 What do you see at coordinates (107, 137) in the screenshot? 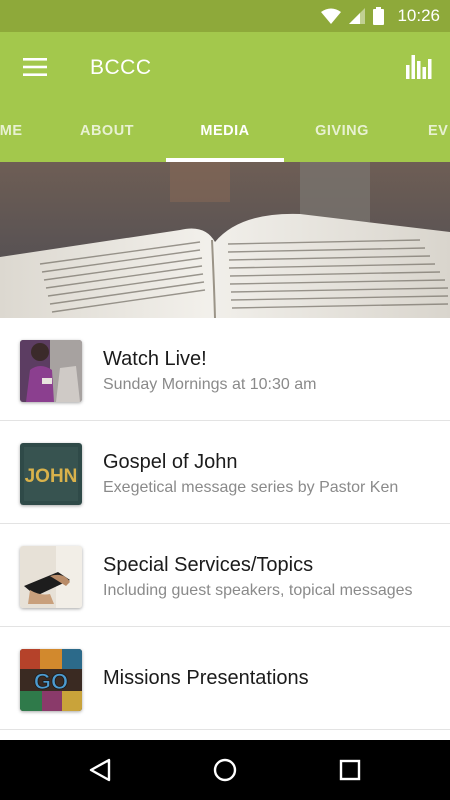
I see `tab-about: ABOUT` at bounding box center [107, 137].